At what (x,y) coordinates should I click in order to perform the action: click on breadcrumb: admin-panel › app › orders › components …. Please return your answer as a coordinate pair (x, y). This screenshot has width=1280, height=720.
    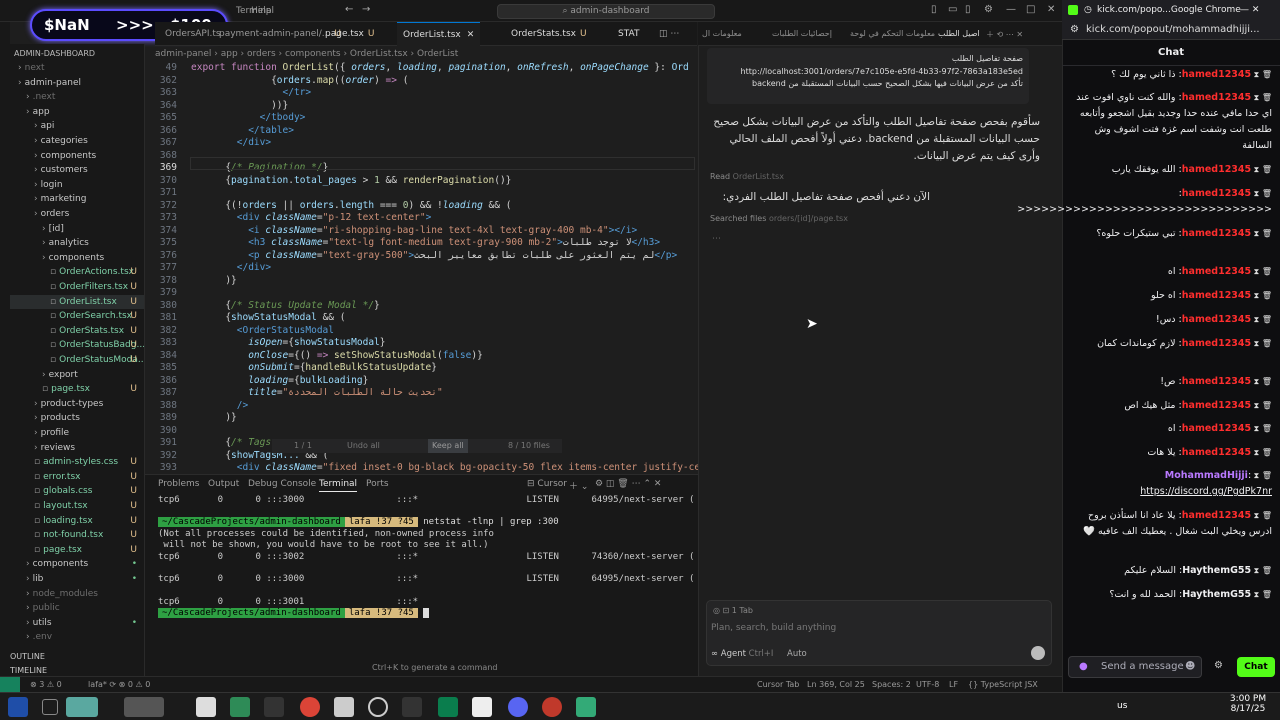
    Looking at the image, I should click on (426, 54).